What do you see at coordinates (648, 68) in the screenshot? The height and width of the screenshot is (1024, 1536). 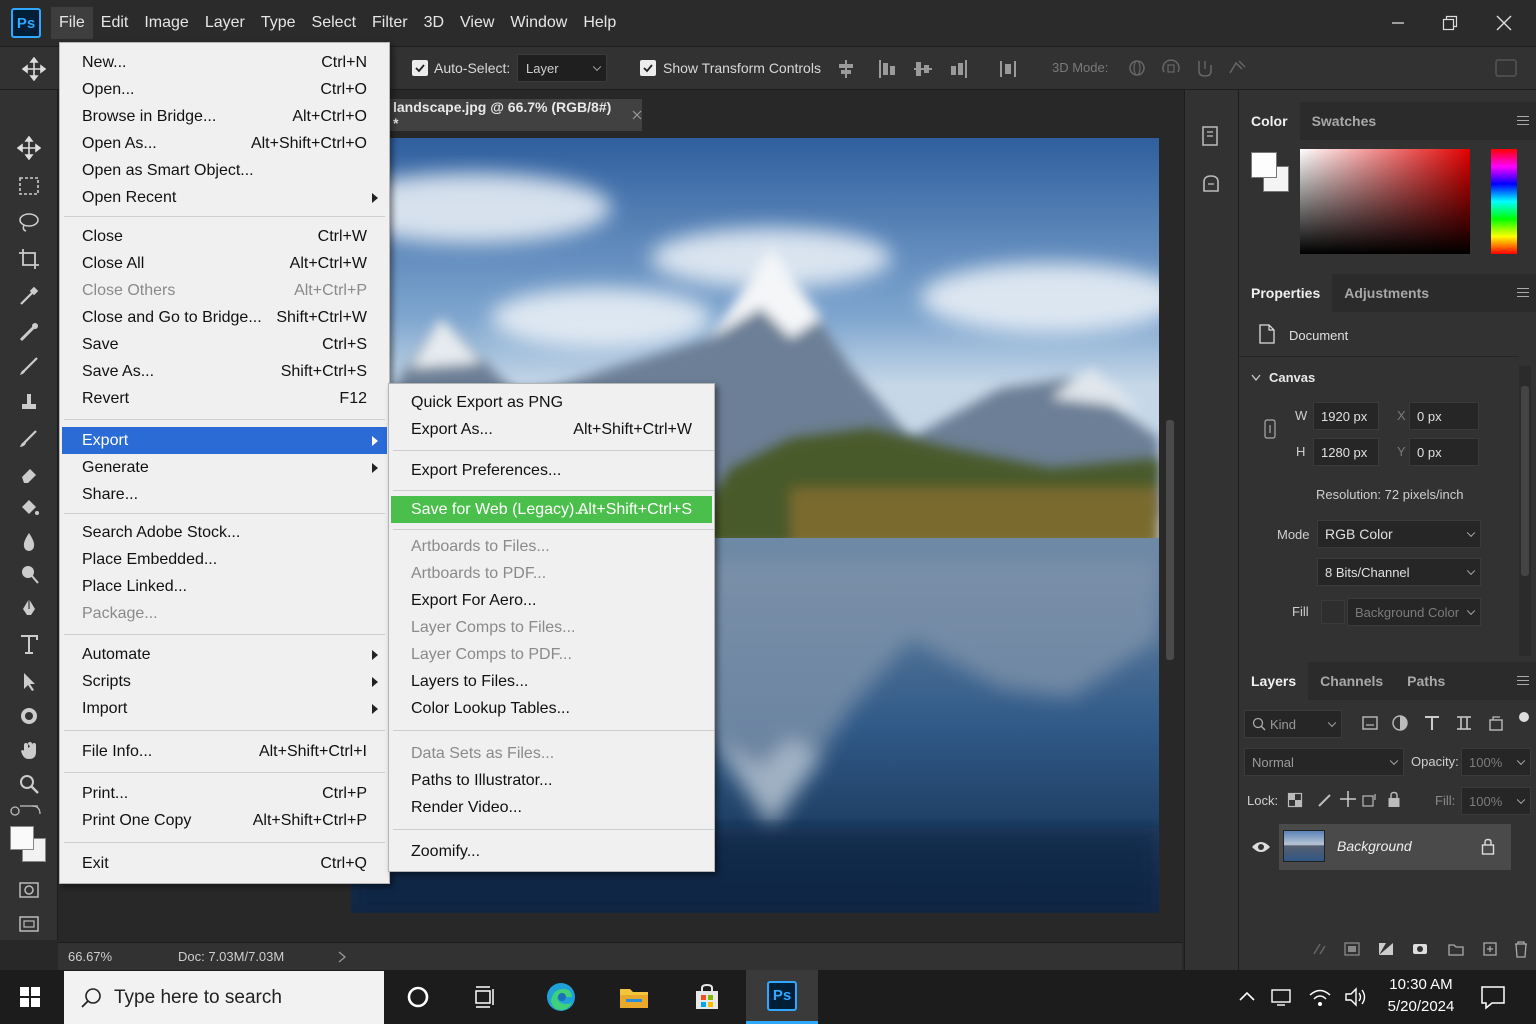 I see `show-transform-checkbox` at bounding box center [648, 68].